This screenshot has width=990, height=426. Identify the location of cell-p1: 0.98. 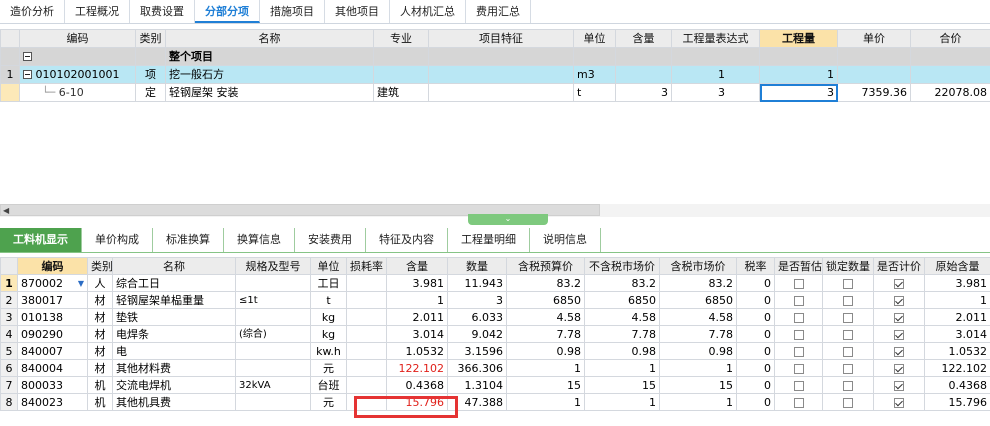
(545, 351).